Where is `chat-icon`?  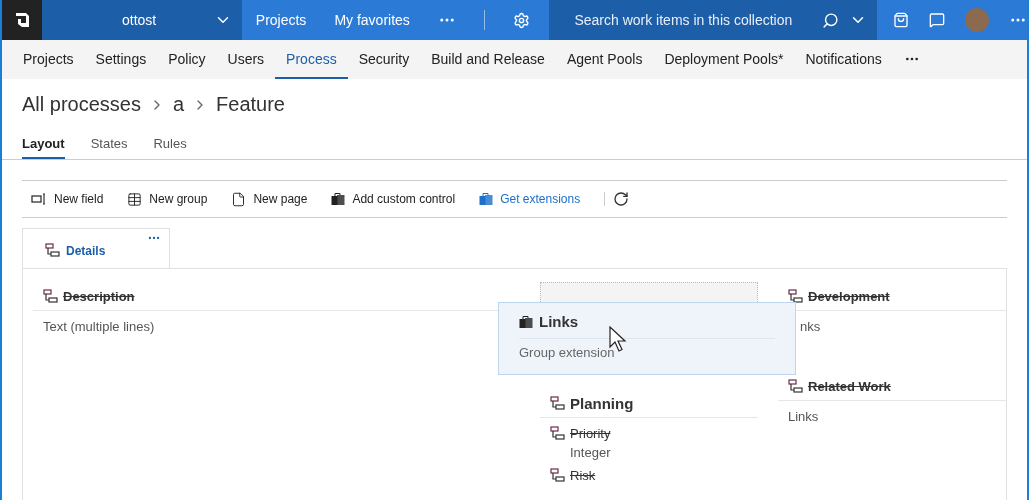 chat-icon is located at coordinates (937, 20).